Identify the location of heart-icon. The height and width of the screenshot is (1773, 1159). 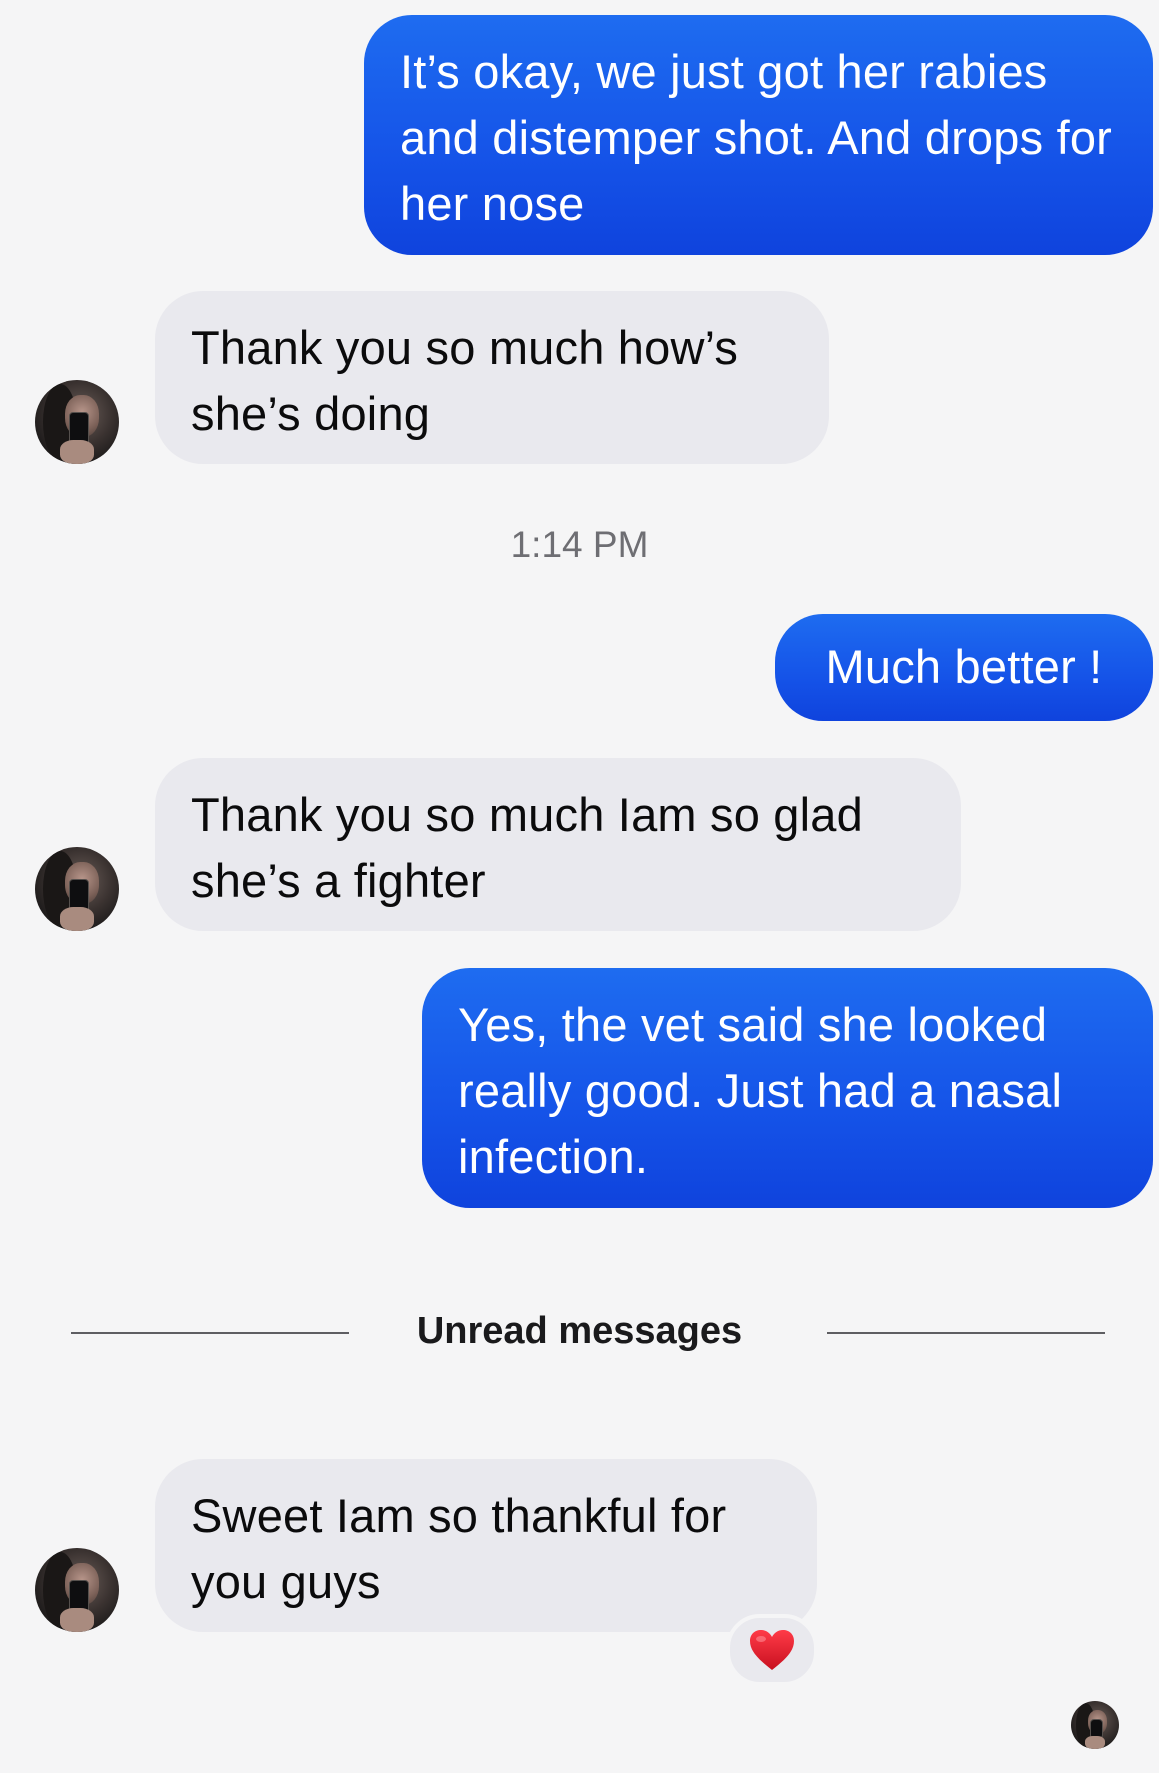
(772, 1650).